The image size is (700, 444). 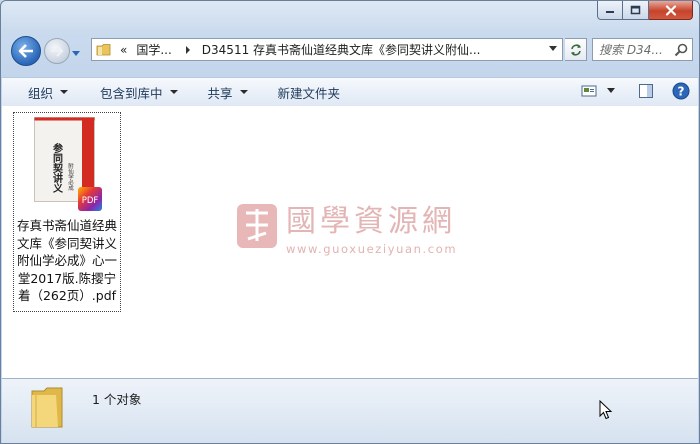 I want to click on forward-button, so click(x=57, y=51).